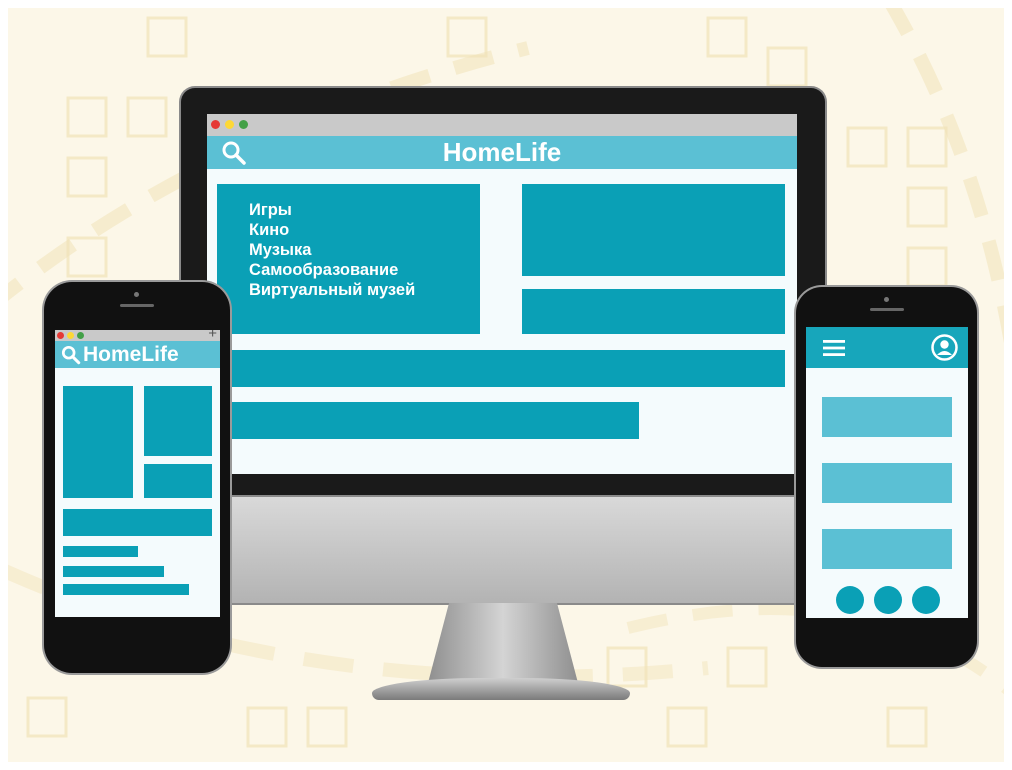  Describe the element at coordinates (503, 550) in the screenshot. I see `monitor-chin` at that location.